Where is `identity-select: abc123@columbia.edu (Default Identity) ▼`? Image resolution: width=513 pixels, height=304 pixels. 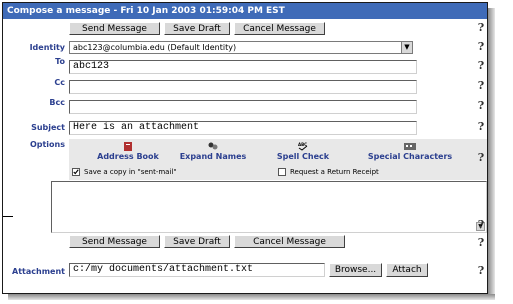 identity-select: abc123@columbia.edu (Default Identity) ▼ is located at coordinates (241, 47).